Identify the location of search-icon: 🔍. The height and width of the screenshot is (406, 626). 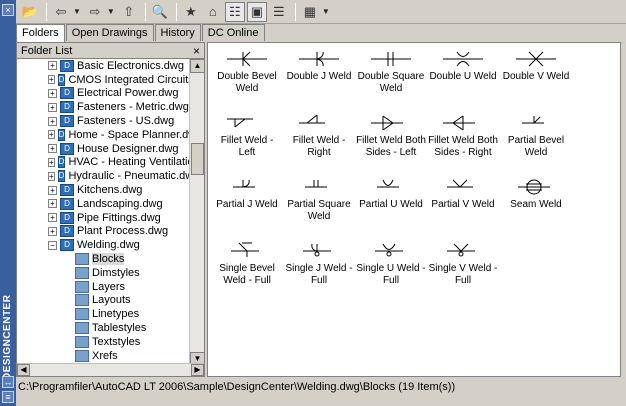
(160, 12).